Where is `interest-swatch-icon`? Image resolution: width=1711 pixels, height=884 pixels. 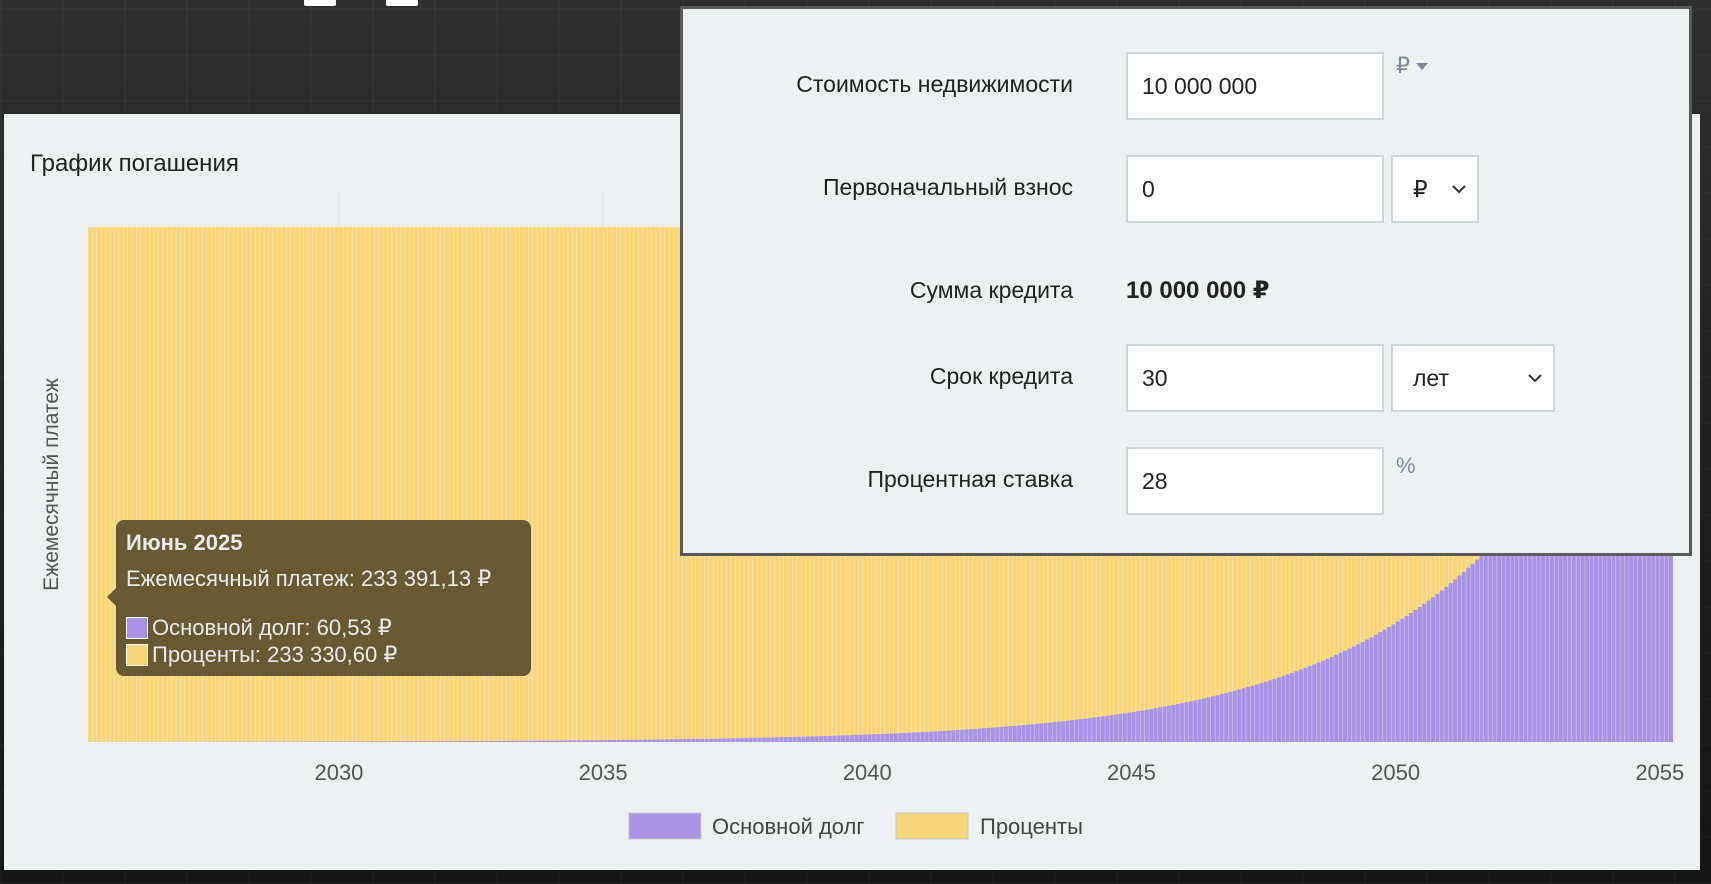 interest-swatch-icon is located at coordinates (137, 654).